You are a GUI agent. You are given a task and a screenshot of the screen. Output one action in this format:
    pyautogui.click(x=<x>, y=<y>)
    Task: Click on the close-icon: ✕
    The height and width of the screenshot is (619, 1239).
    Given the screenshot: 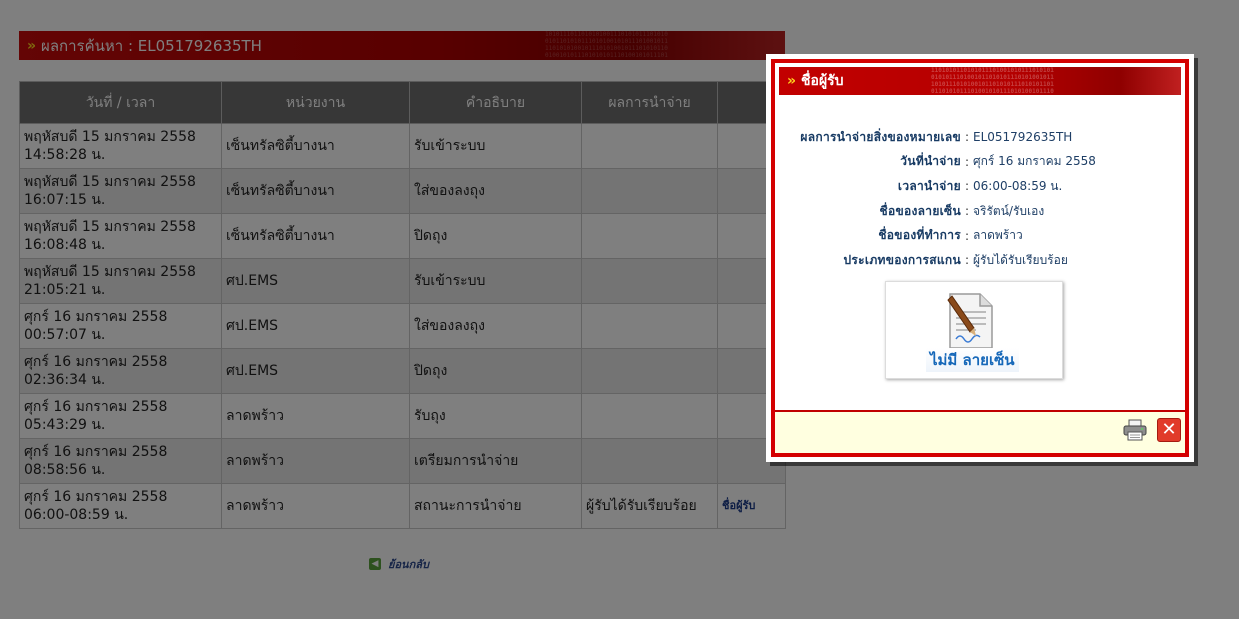 What is the action you would take?
    pyautogui.click(x=1169, y=430)
    